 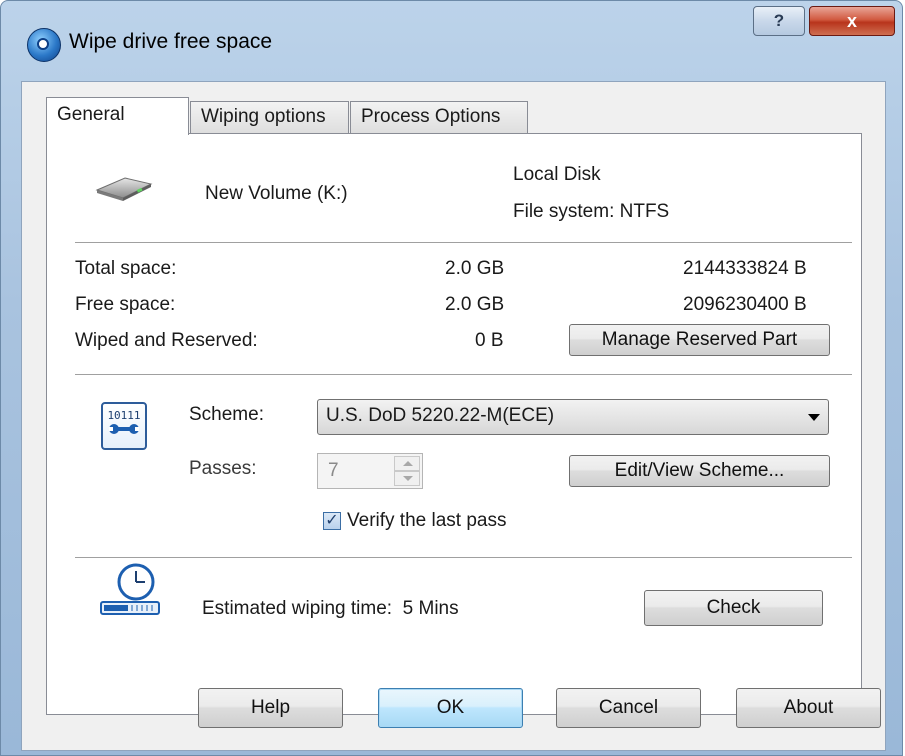 What do you see at coordinates (269, 117) in the screenshot?
I see `tab-wiping-options: Wiping options` at bounding box center [269, 117].